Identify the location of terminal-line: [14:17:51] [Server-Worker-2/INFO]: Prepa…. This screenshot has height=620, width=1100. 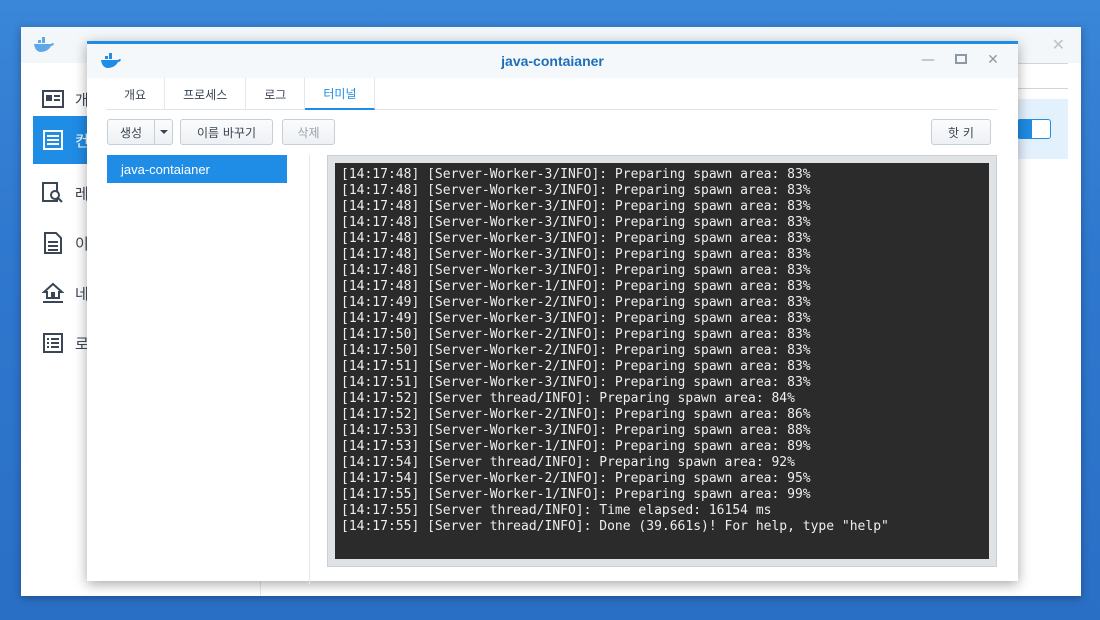
(576, 366).